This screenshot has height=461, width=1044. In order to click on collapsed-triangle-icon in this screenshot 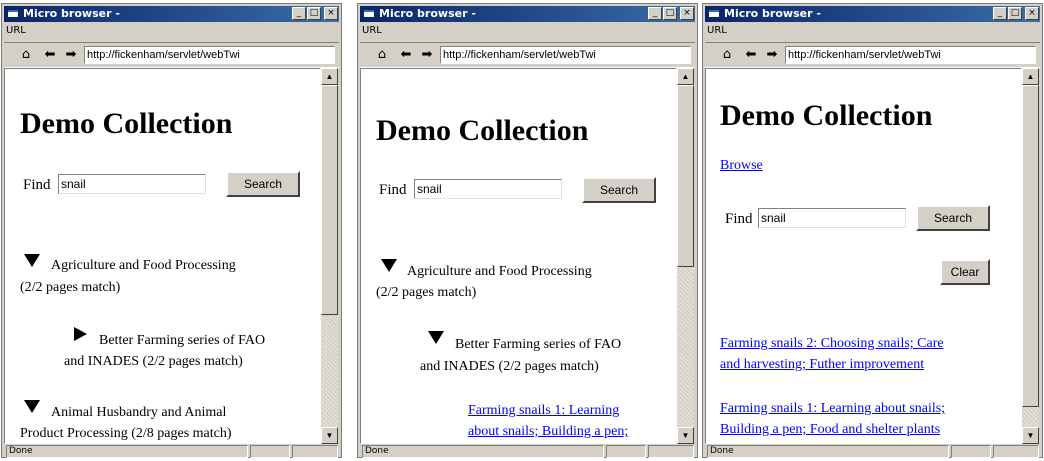, I will do `click(80, 334)`.